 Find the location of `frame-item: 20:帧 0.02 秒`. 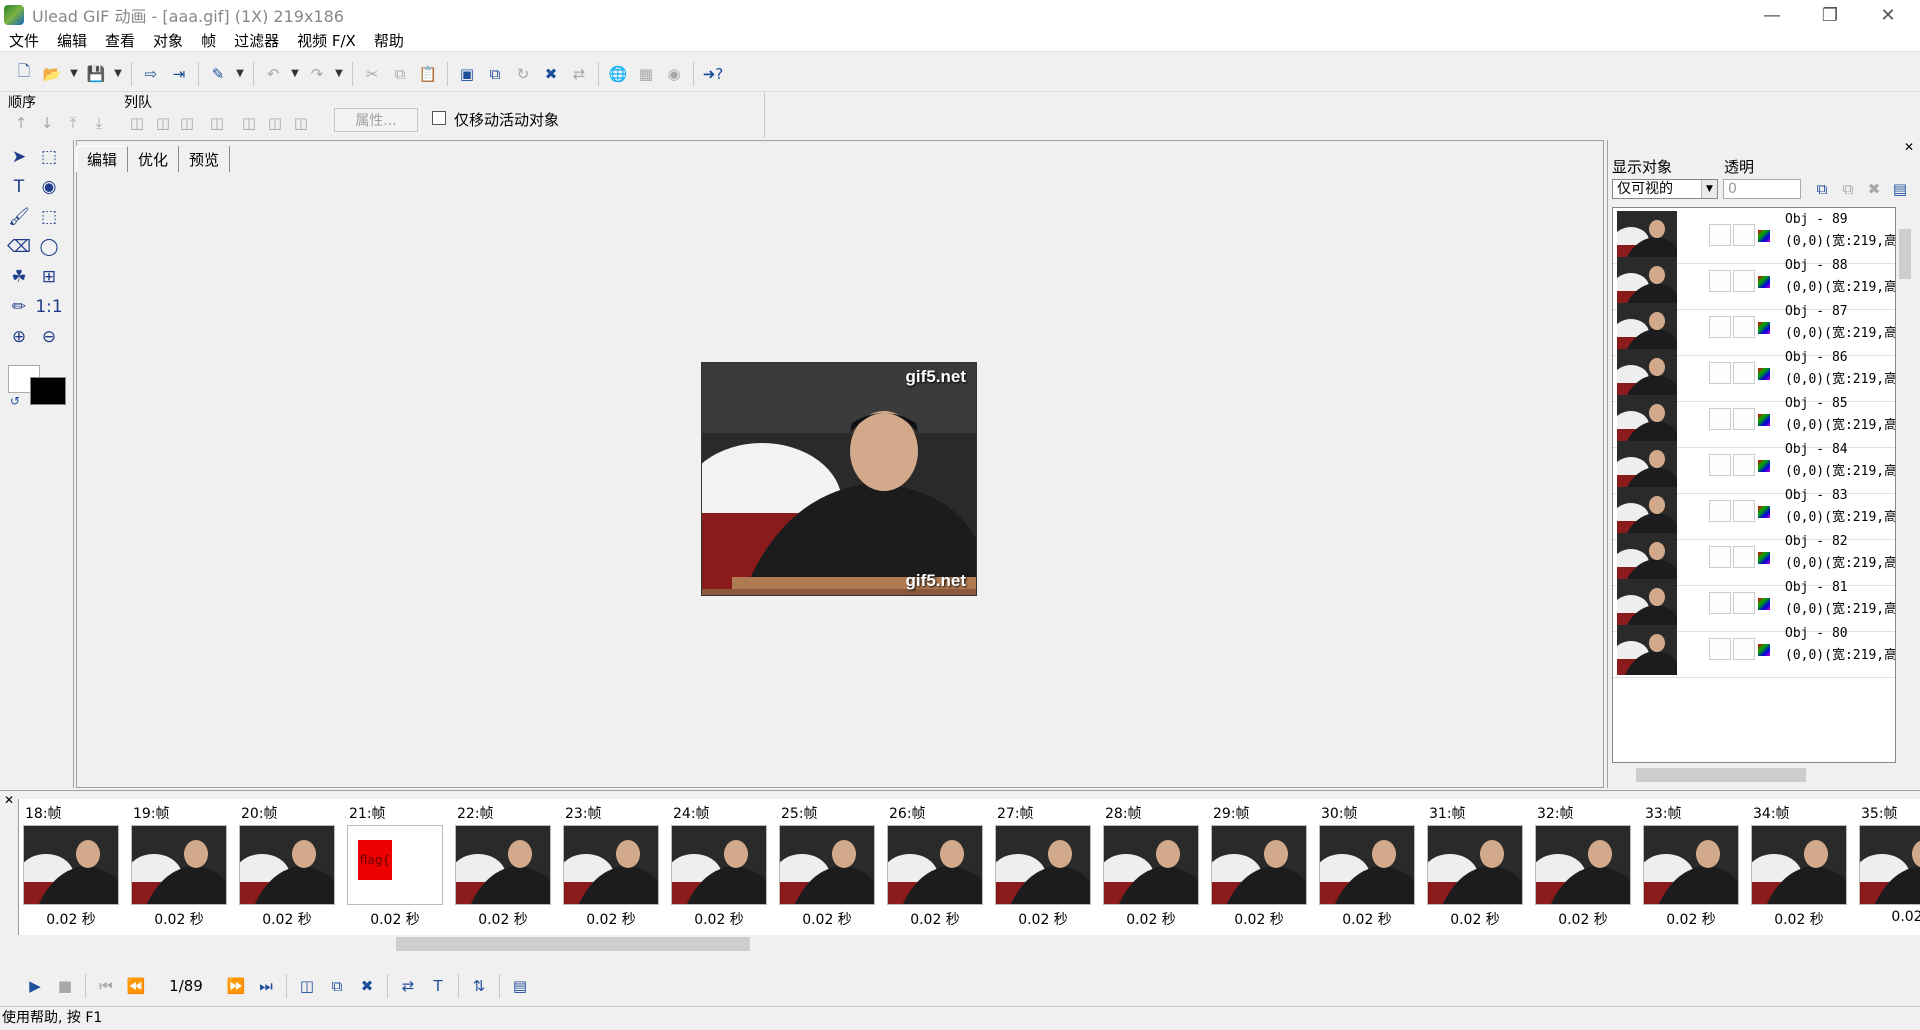

frame-item: 20:帧 0.02 秒 is located at coordinates (289, 867).